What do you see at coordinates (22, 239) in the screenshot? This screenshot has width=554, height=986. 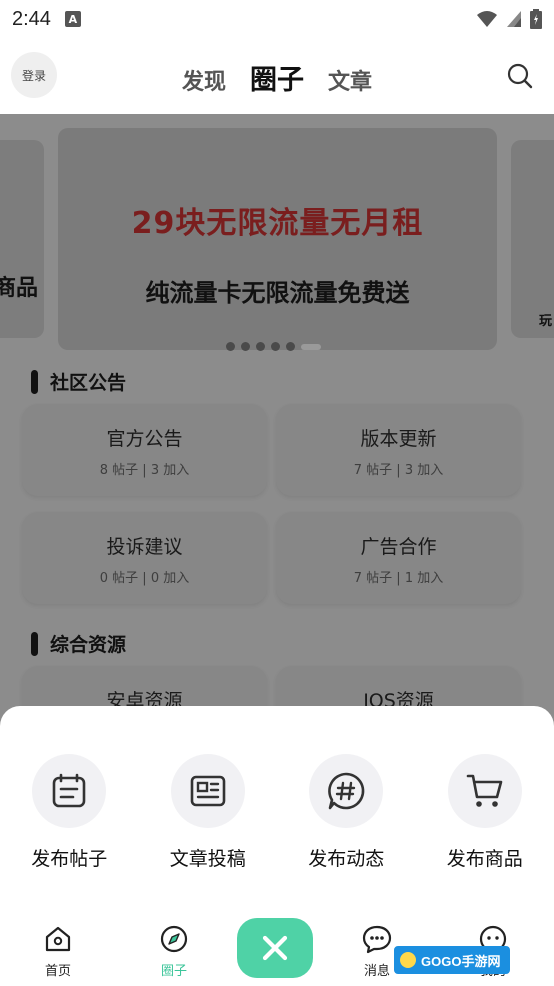 I see `banner-slide-prev: 商品` at bounding box center [22, 239].